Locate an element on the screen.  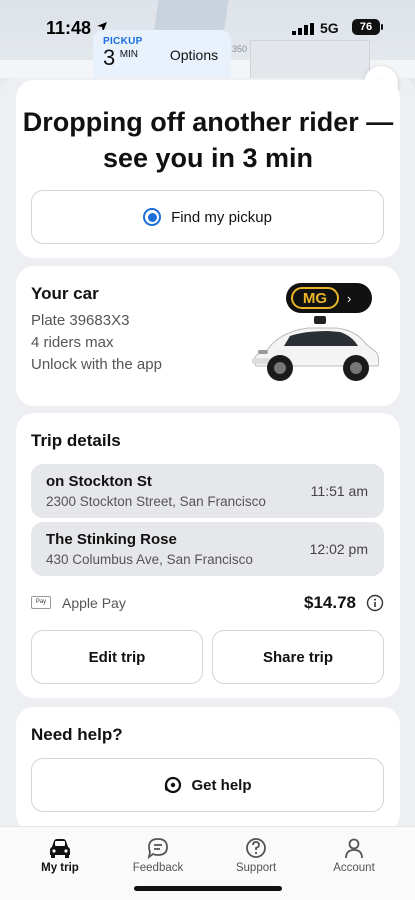
help-title: Need help? is located at coordinates (77, 734).